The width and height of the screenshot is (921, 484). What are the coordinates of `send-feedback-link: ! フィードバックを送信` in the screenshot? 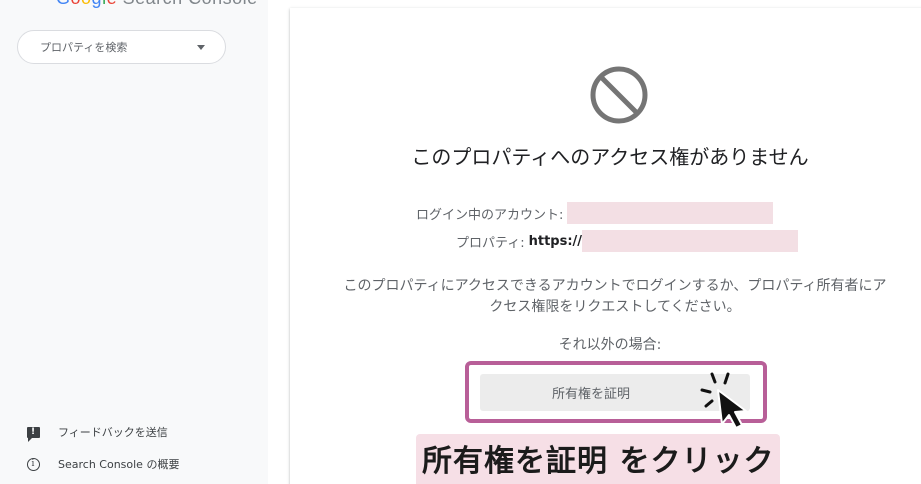 It's located at (97, 433).